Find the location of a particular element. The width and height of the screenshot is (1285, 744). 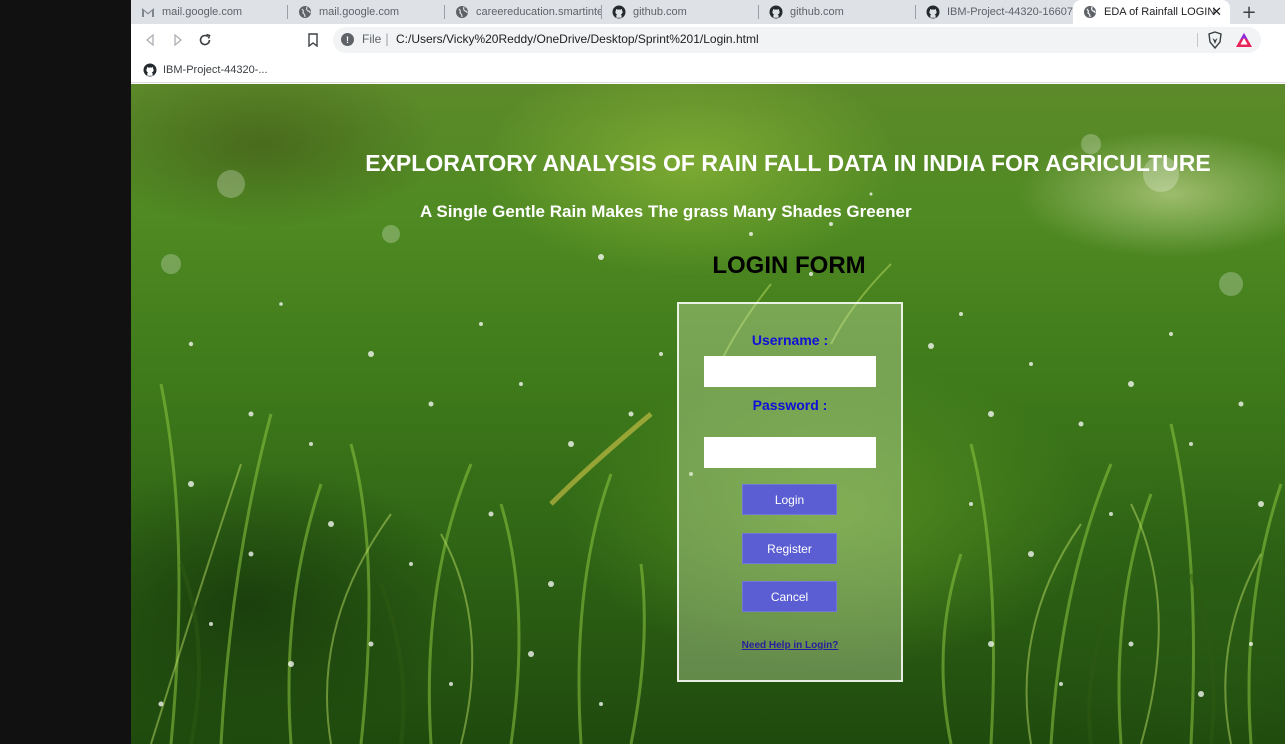

brave-rewards-icon is located at coordinates (1244, 40).